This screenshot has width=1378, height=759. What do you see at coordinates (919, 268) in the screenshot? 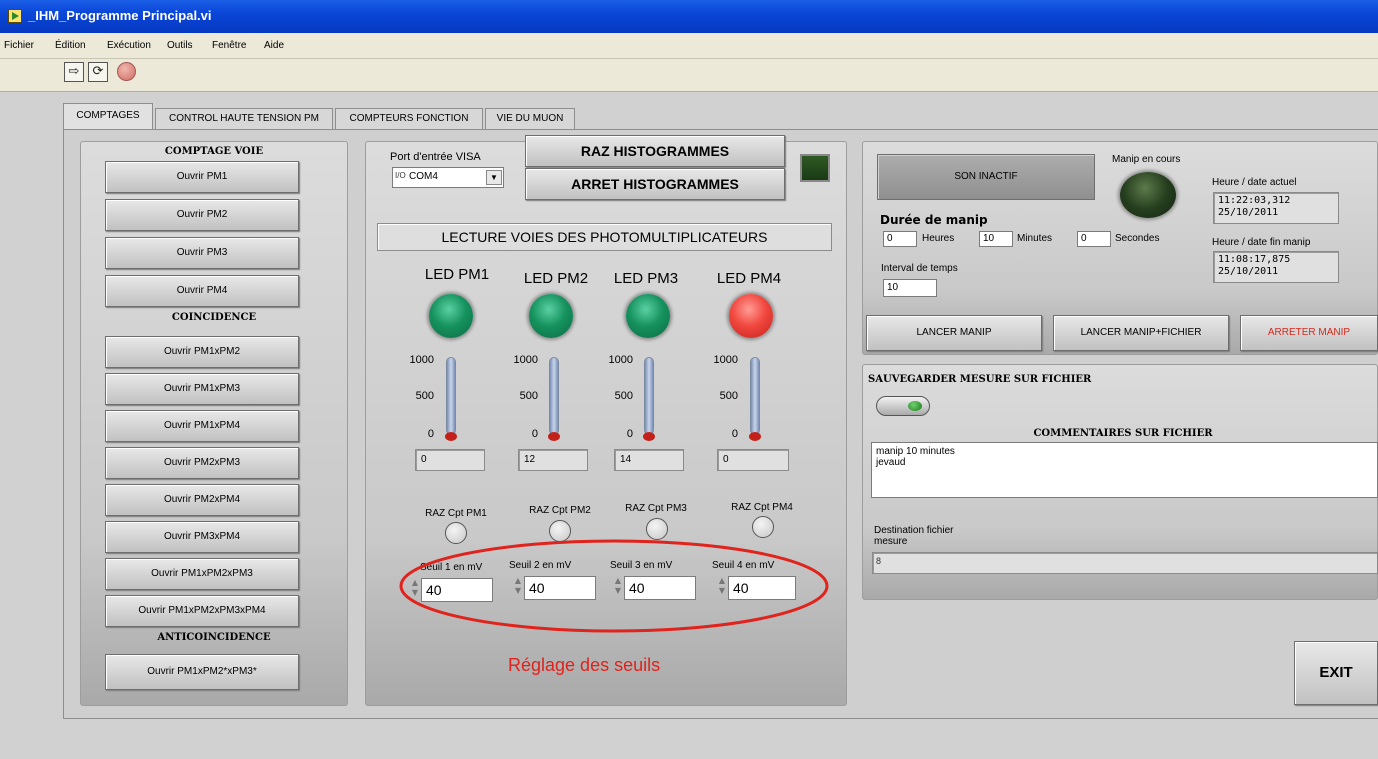
I see `interval-label: Interval de temps` at bounding box center [919, 268].